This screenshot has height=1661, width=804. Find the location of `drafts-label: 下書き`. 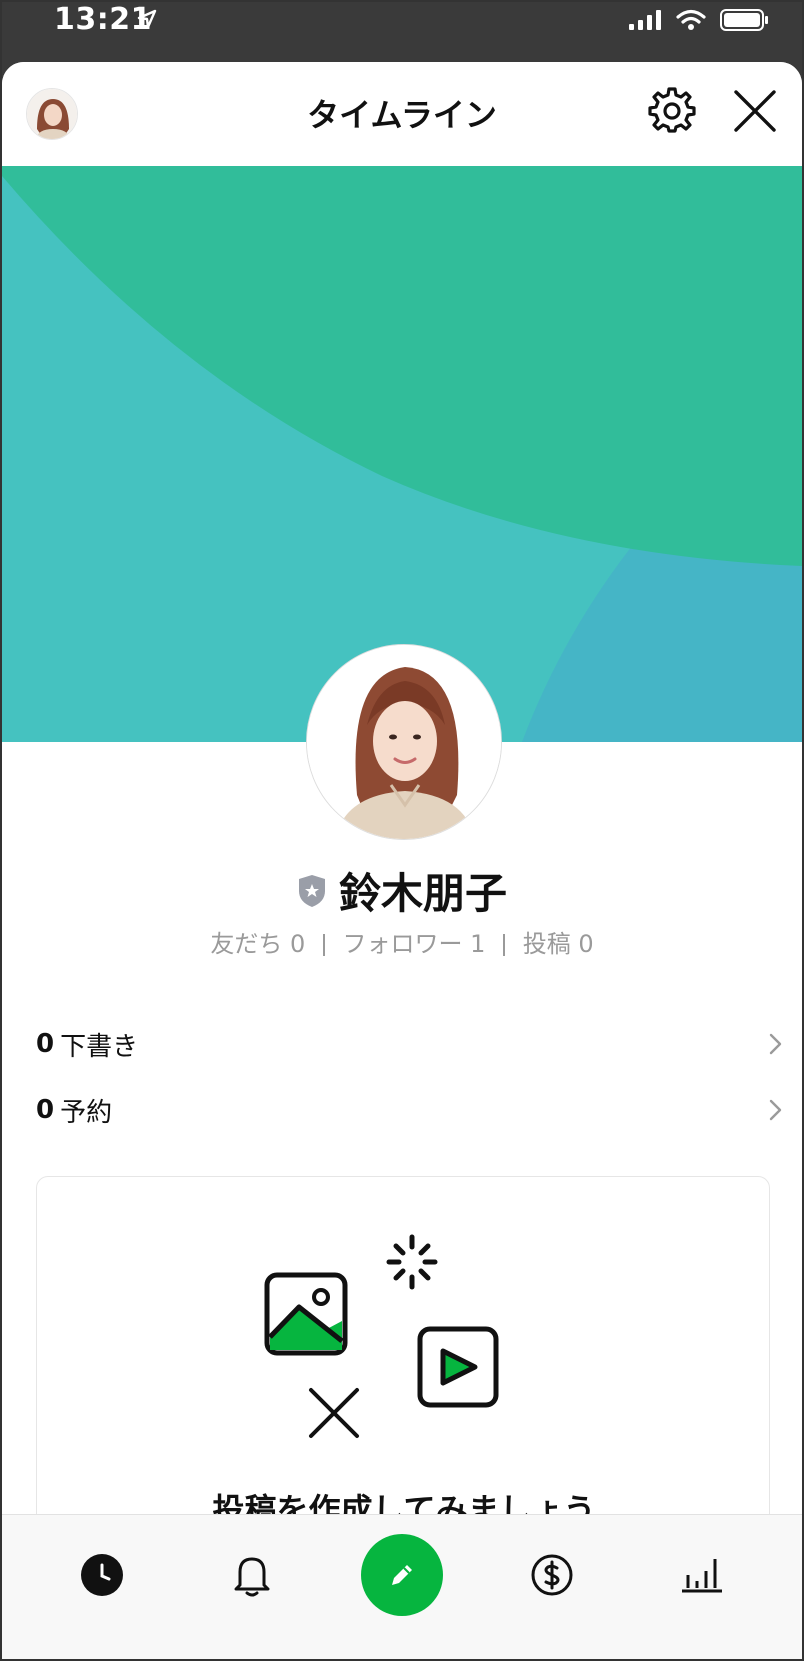

drafts-label: 下書き is located at coordinates (99, 1046).